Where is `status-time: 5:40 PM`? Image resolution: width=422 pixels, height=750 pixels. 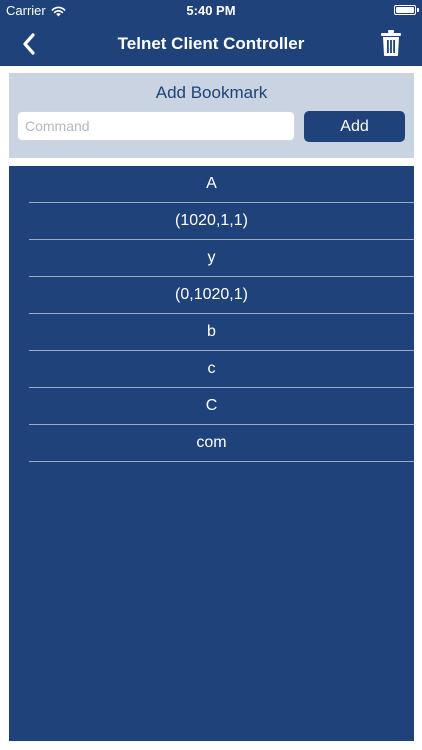 status-time: 5:40 PM is located at coordinates (211, 10).